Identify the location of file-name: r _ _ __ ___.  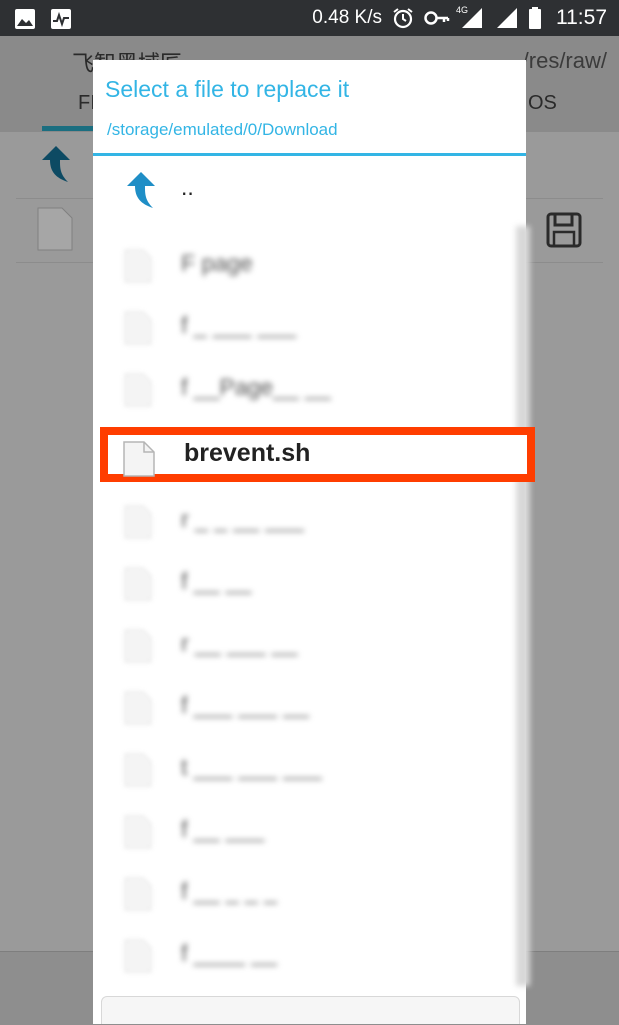
(242, 519).